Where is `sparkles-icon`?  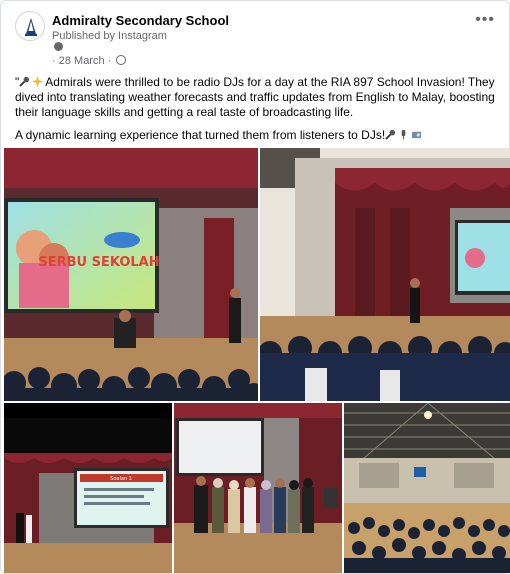 sparkles-icon is located at coordinates (38, 81).